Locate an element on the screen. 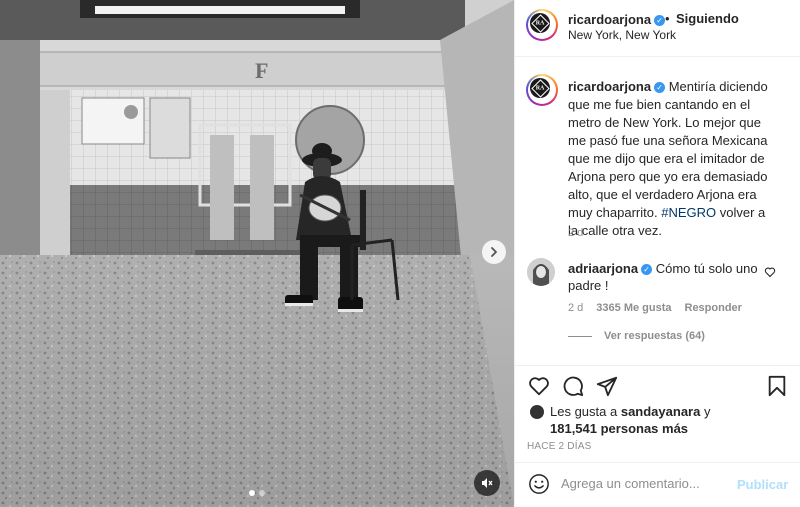 This screenshot has width=800, height=507. author-username: ricardoarjona ✓ is located at coordinates (617, 20).